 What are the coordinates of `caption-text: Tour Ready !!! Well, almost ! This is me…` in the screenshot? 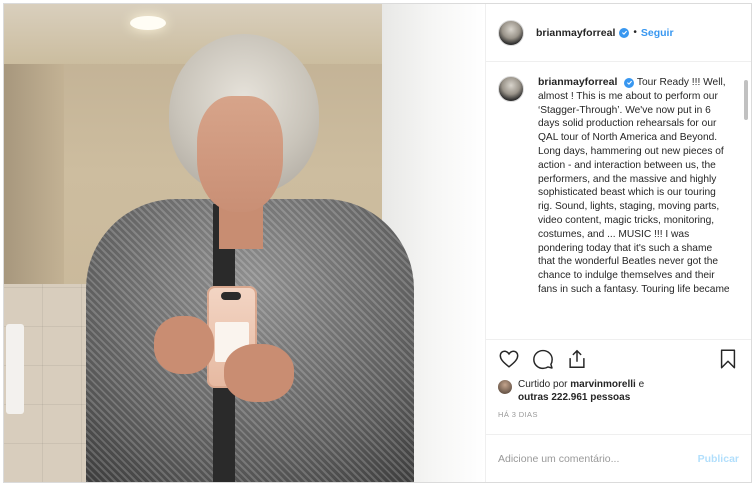 It's located at (634, 186).